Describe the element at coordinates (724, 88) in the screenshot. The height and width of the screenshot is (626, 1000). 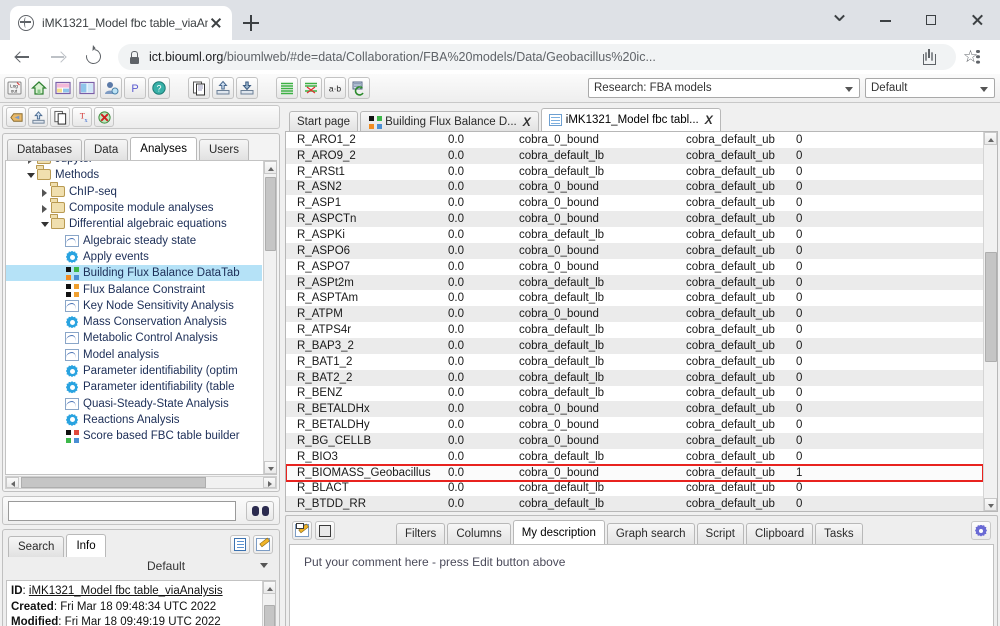
I see `research-select: Research: FBA models` at that location.